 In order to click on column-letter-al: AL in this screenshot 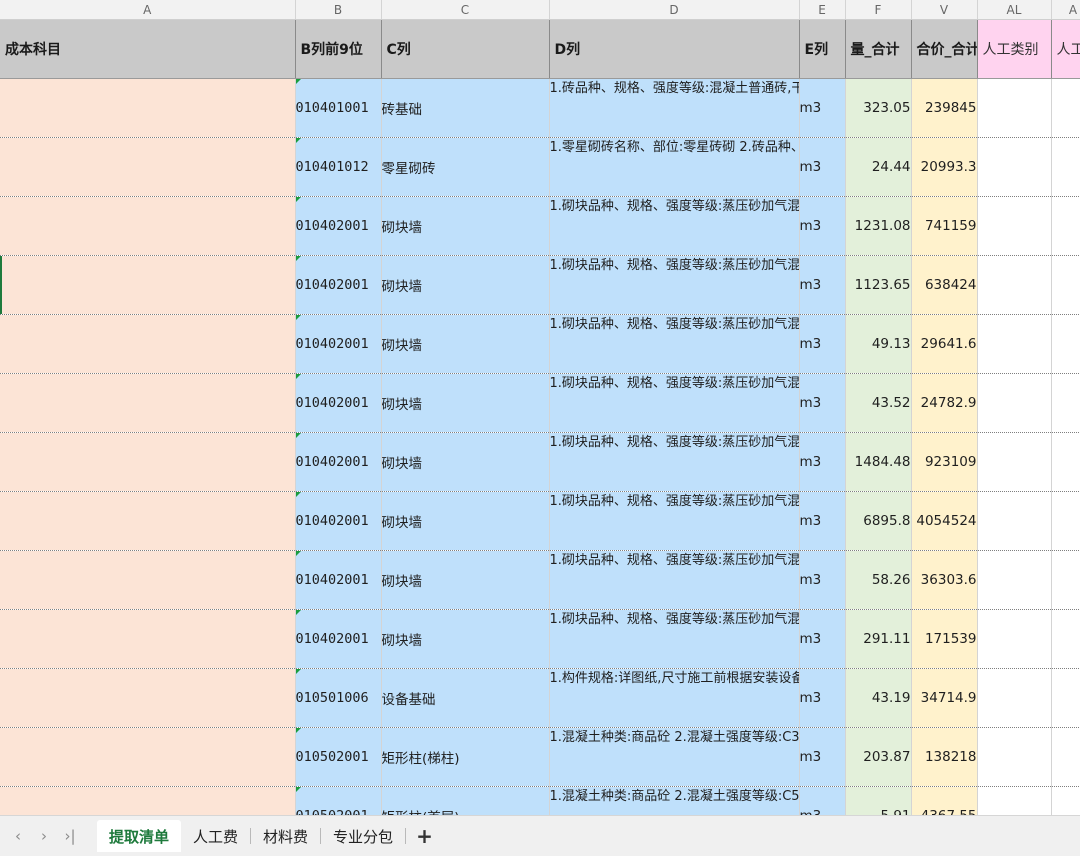, I will do `click(1014, 10)`.